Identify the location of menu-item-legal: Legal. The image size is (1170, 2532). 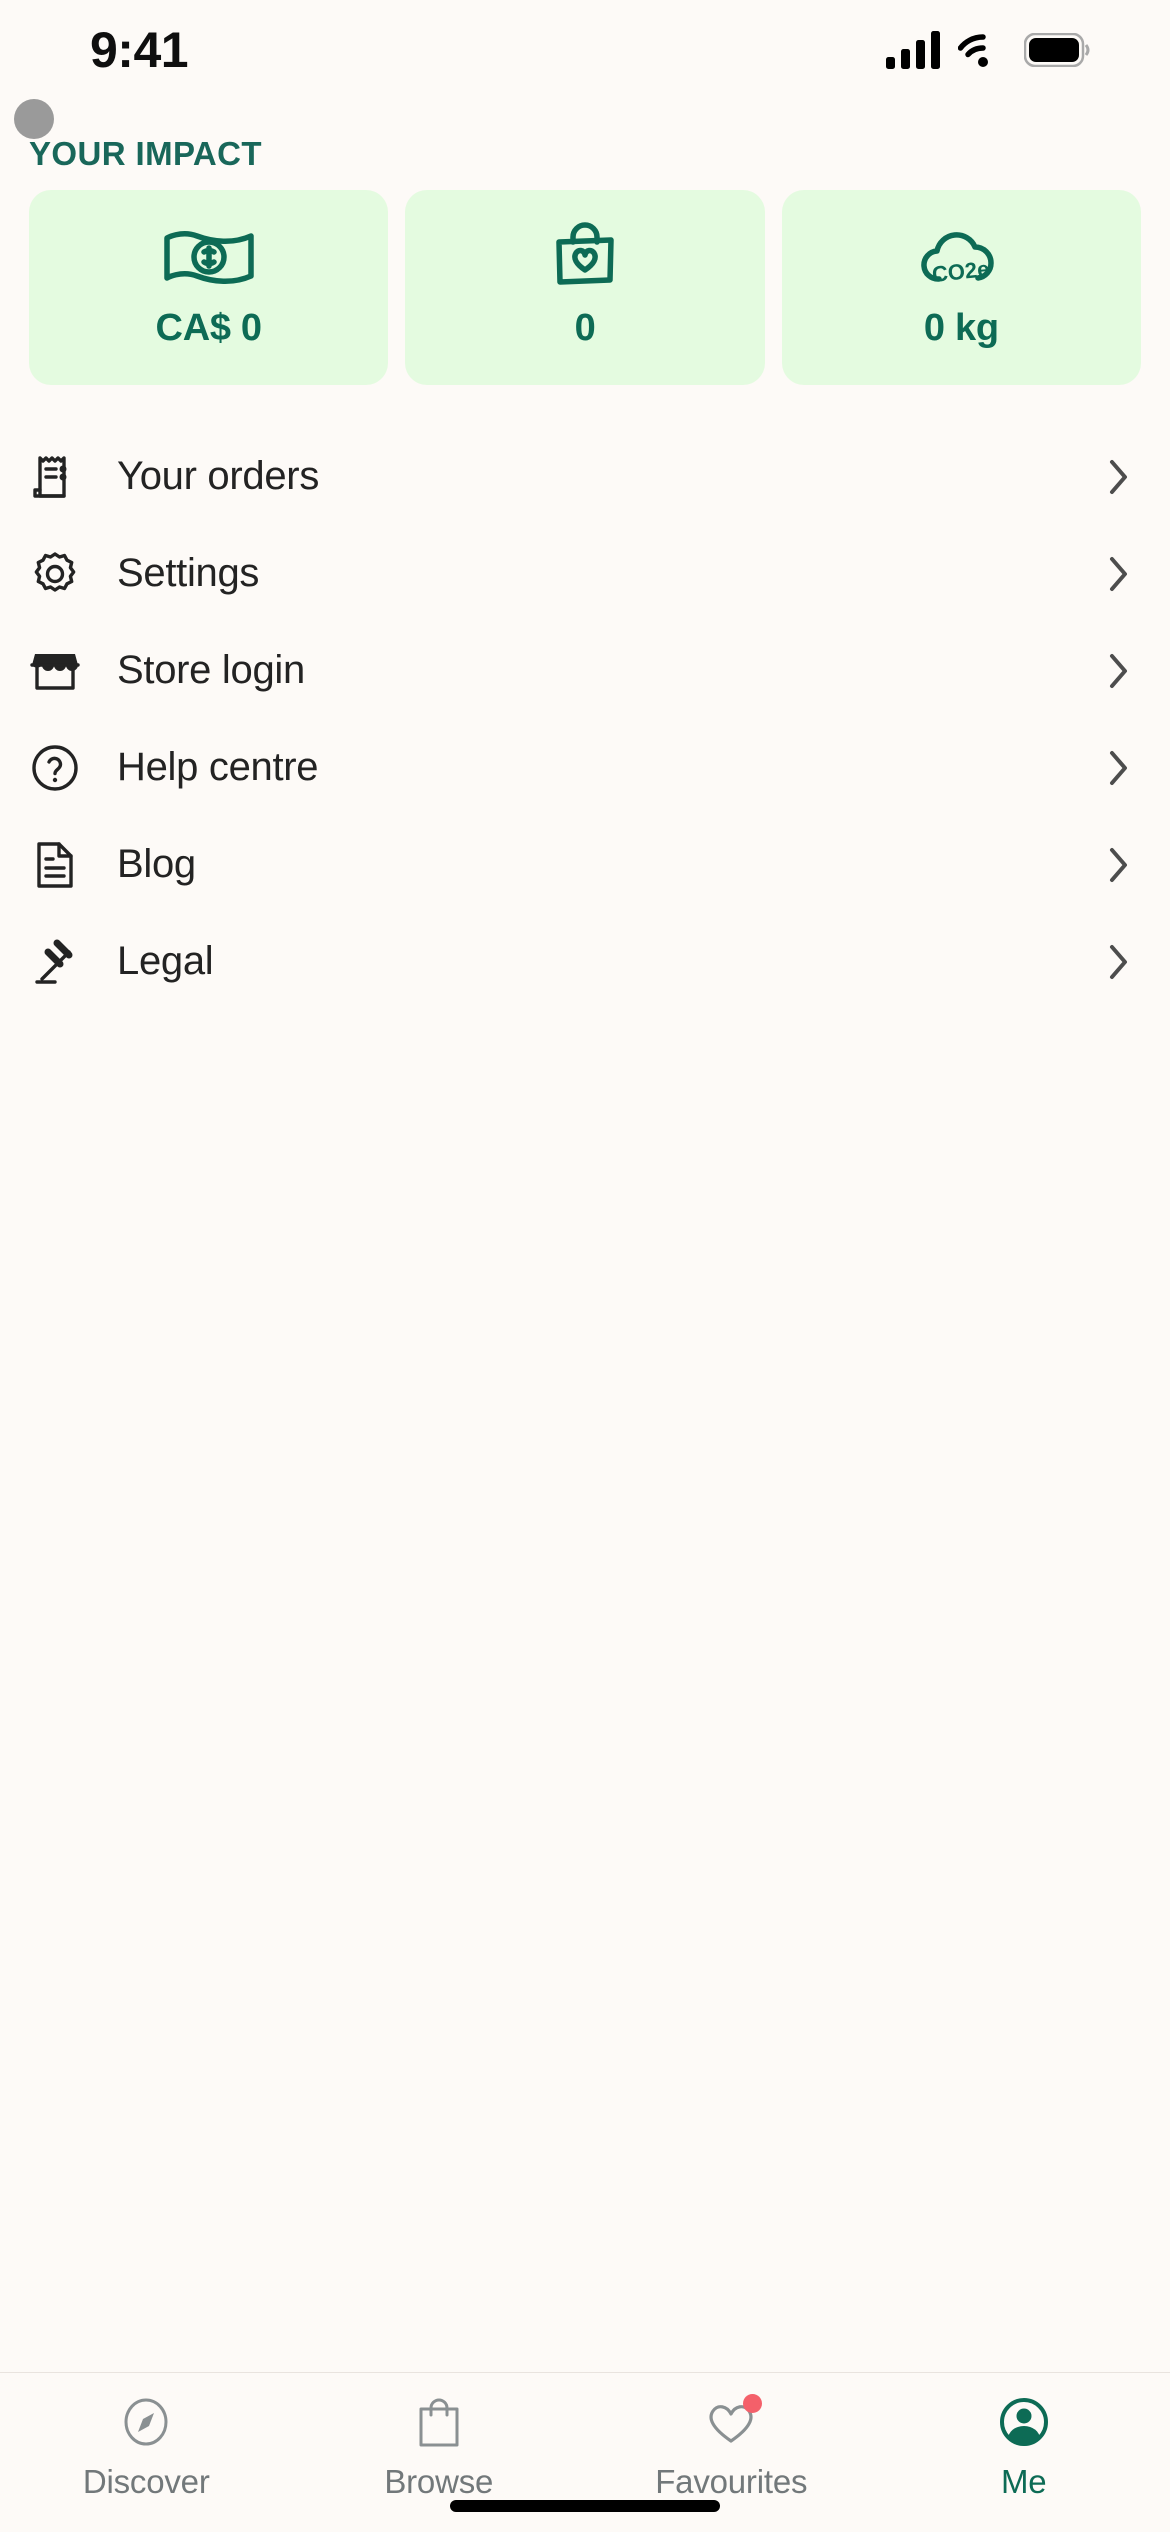
(585, 961).